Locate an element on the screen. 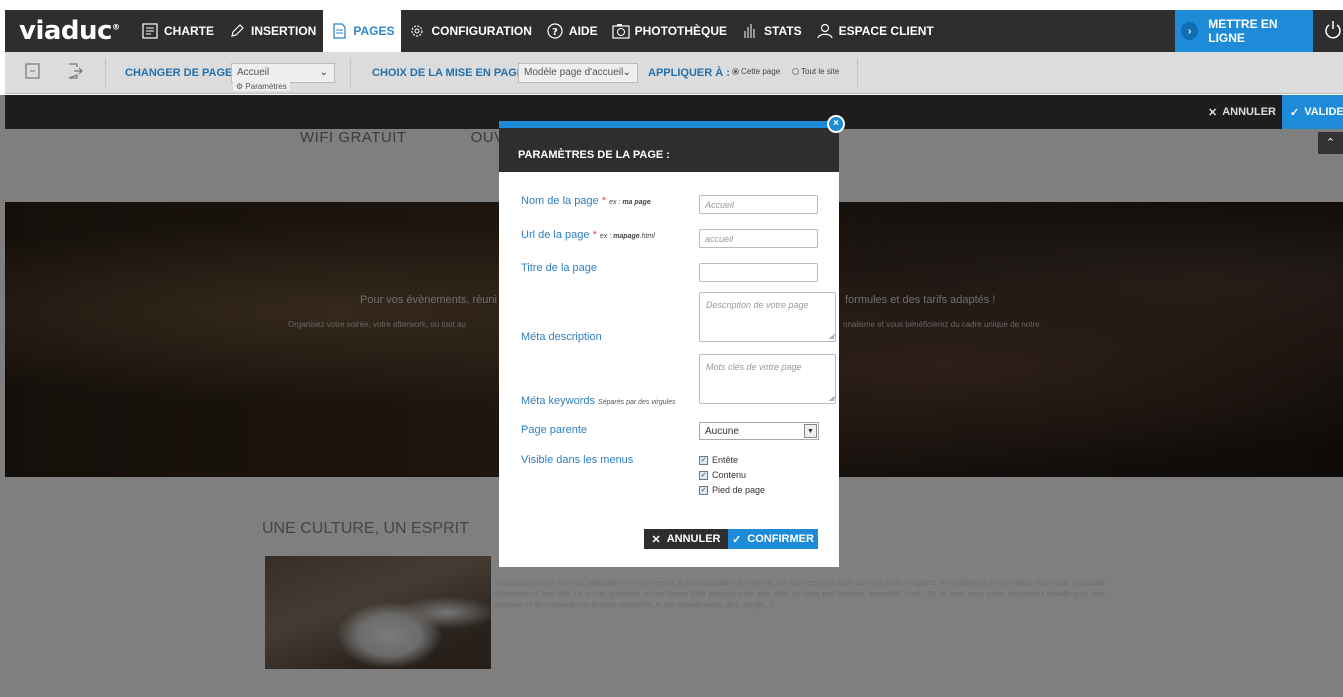  charte-icon is located at coordinates (150, 31).